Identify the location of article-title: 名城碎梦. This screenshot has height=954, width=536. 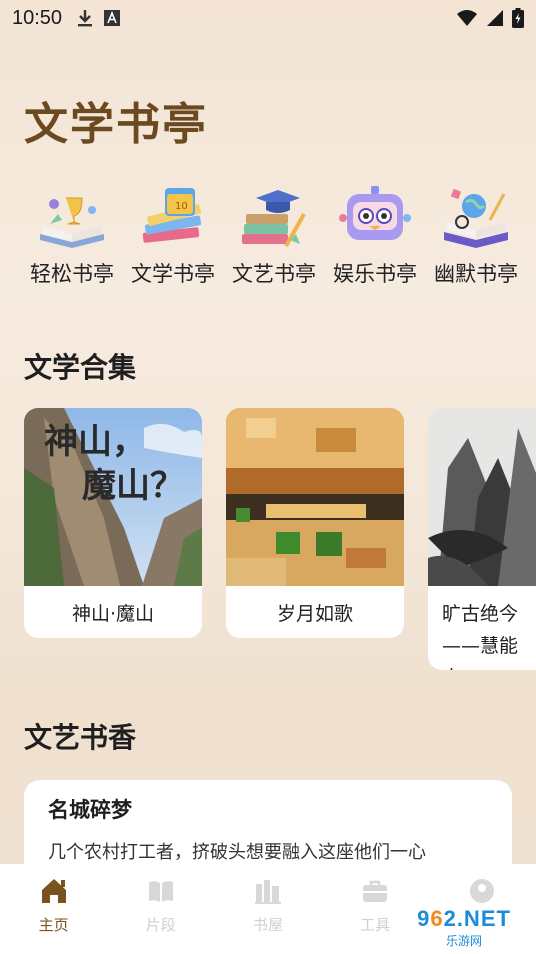
(90, 810).